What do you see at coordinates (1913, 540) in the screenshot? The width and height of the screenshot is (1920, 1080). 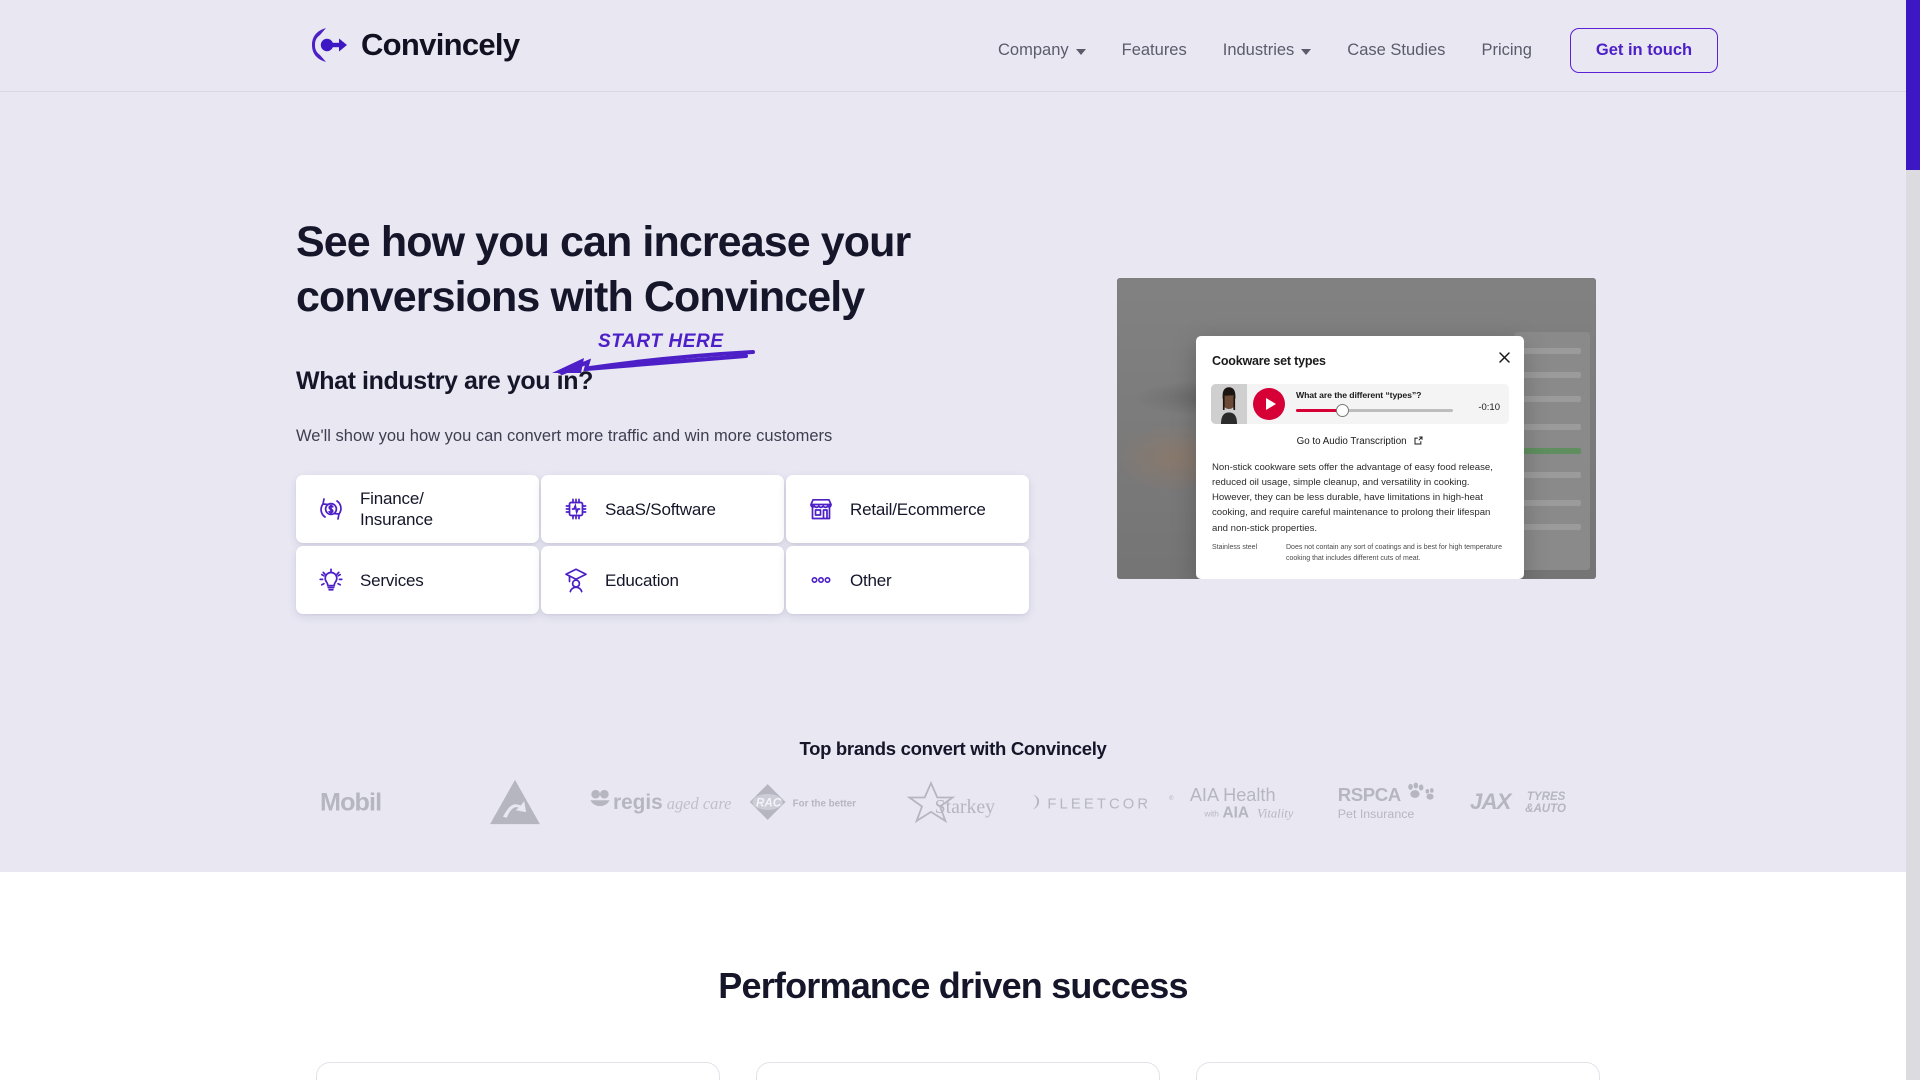 I see `page-scrollbar` at bounding box center [1913, 540].